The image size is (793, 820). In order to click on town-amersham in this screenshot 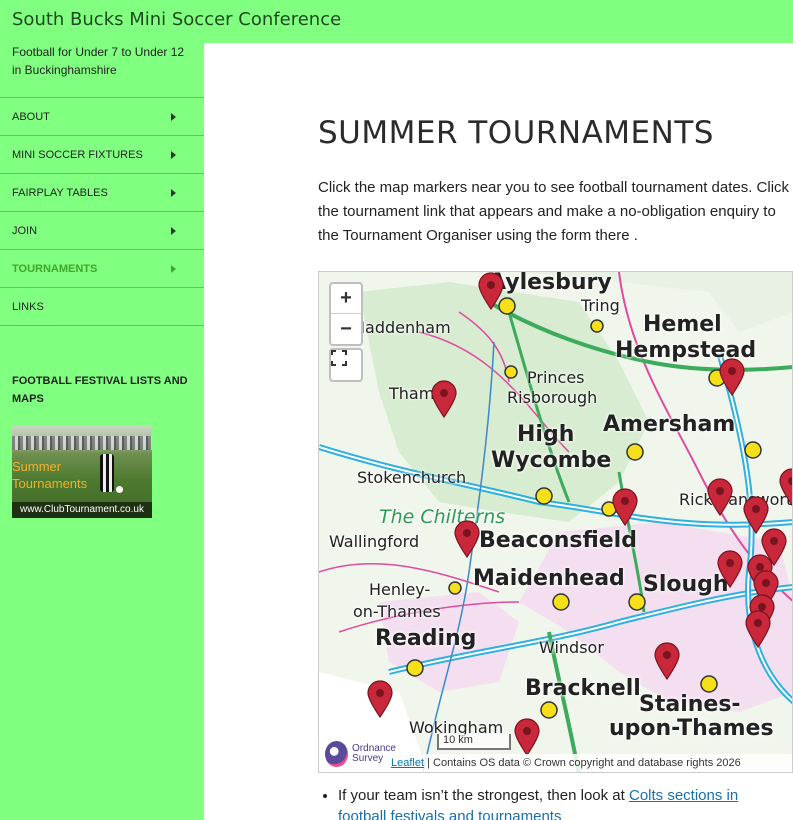, I will do `click(635, 452)`.